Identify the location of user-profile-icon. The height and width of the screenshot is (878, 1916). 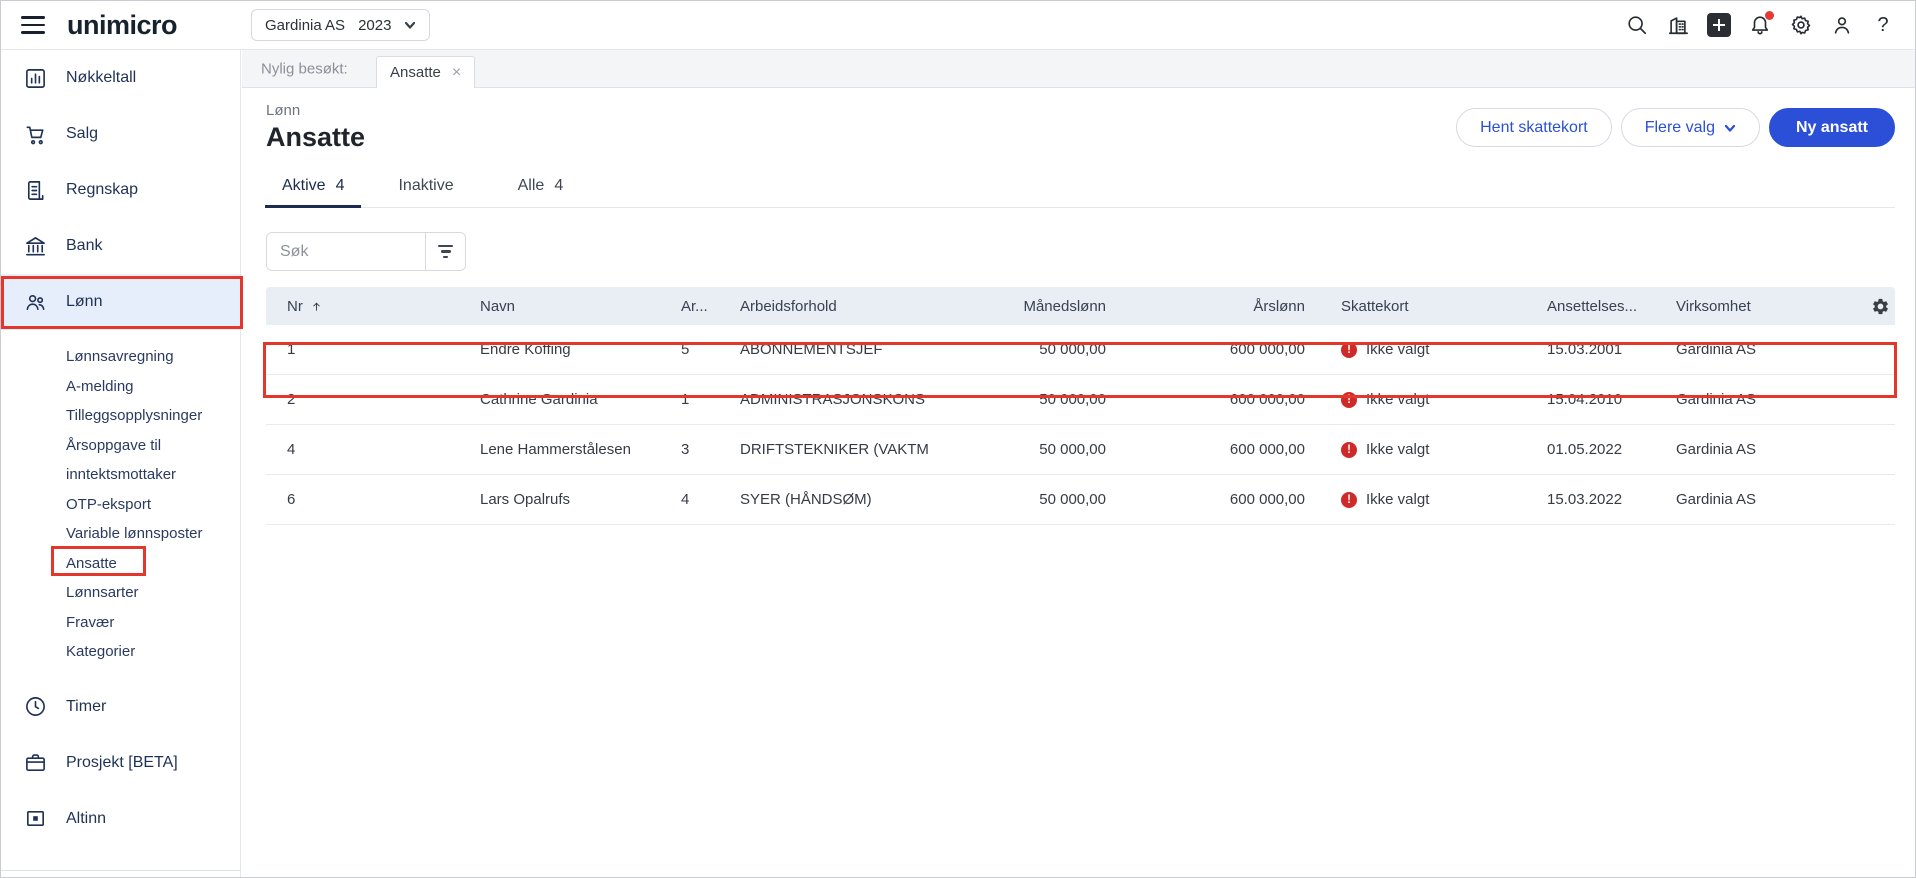
(1842, 25).